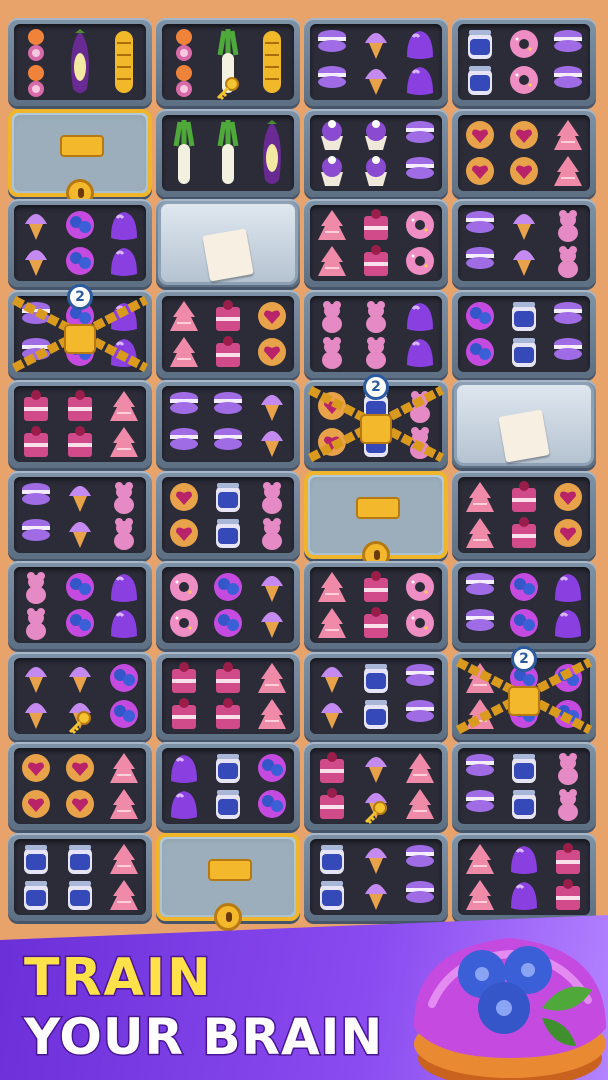 The height and width of the screenshot is (1080, 608). I want to click on corn-icon, so click(272, 62).